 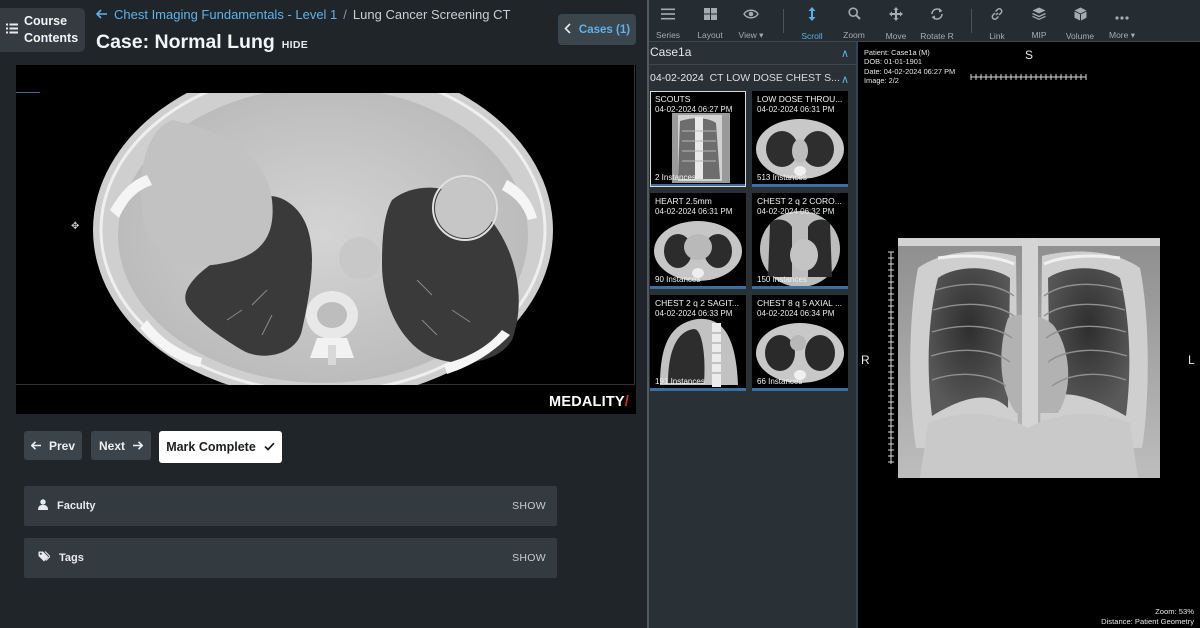 I want to click on next-label: Next, so click(x=111, y=445).